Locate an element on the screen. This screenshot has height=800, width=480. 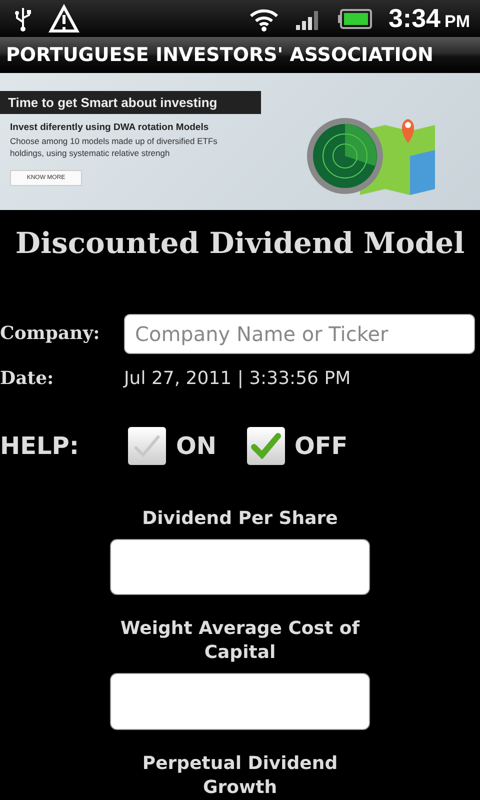
clock-time: 3:34 is located at coordinates (414, 18).